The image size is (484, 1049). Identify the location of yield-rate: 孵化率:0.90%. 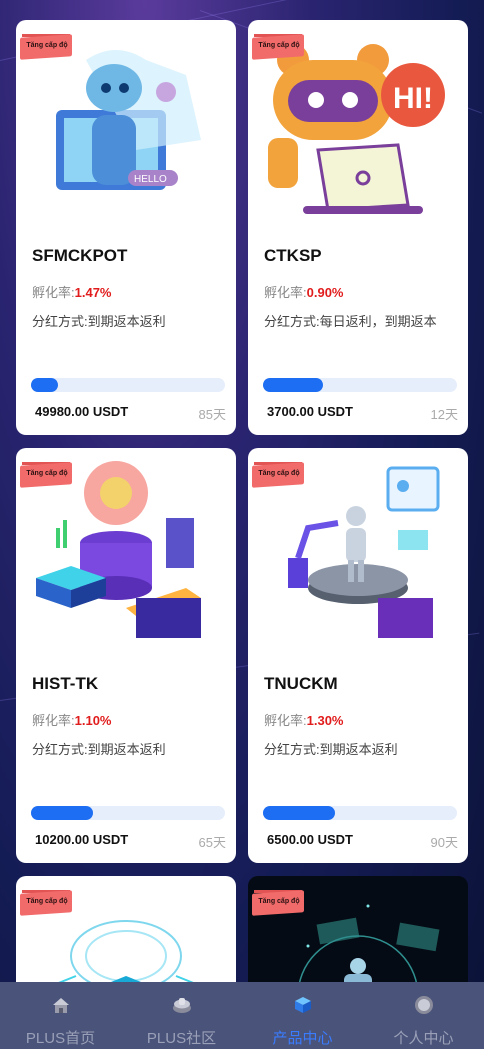
(304, 292).